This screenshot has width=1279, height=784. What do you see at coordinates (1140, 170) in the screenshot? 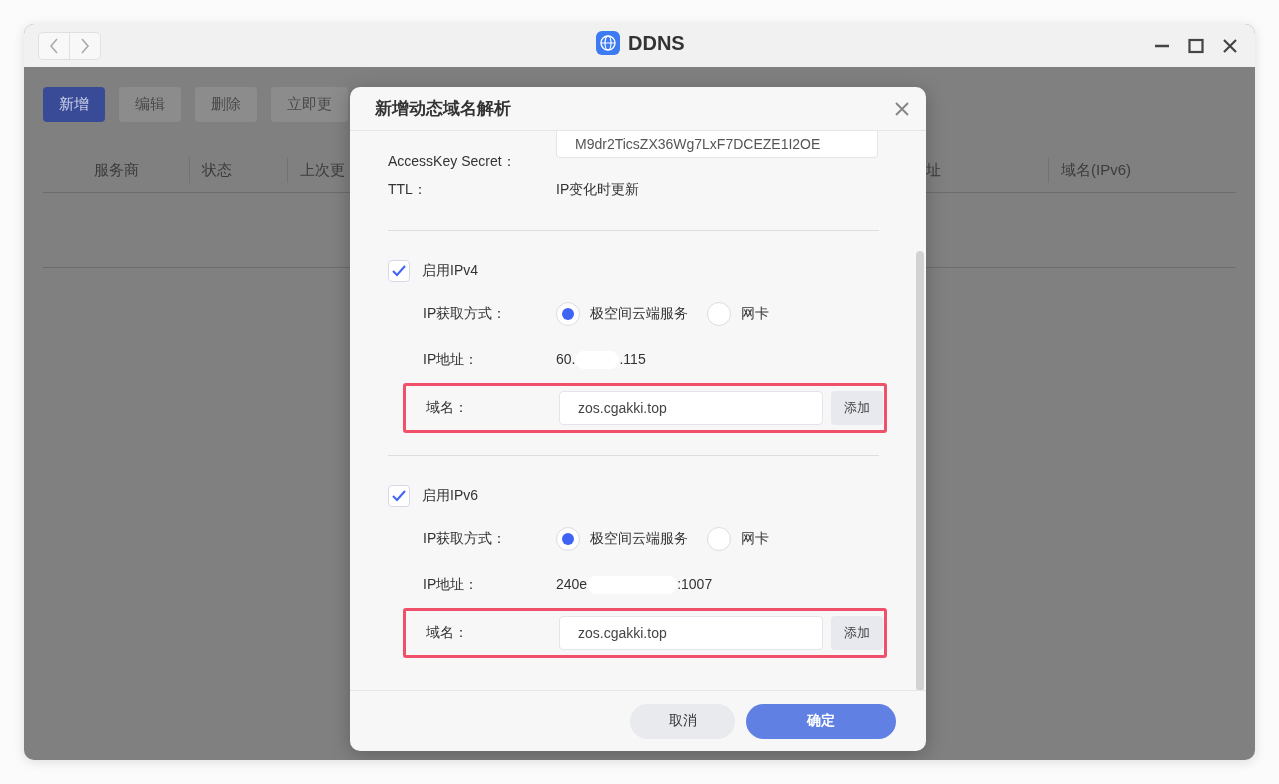
I see `column-header: 域名(IPv6)` at bounding box center [1140, 170].